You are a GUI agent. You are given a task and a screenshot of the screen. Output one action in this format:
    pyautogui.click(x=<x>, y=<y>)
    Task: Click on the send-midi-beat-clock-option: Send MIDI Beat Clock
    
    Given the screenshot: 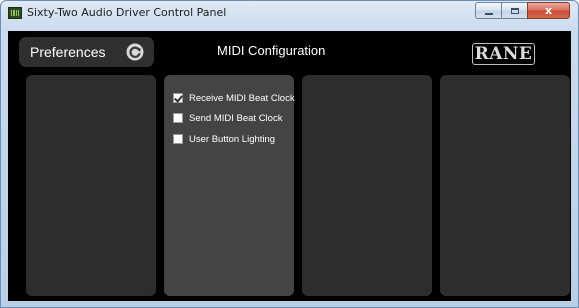 What is the action you would take?
    pyautogui.click(x=227, y=118)
    